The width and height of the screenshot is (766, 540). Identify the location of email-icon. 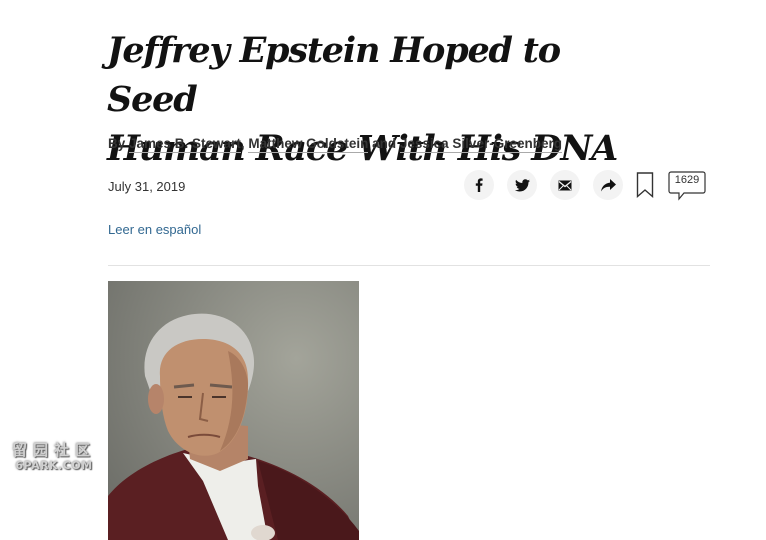
(565, 185).